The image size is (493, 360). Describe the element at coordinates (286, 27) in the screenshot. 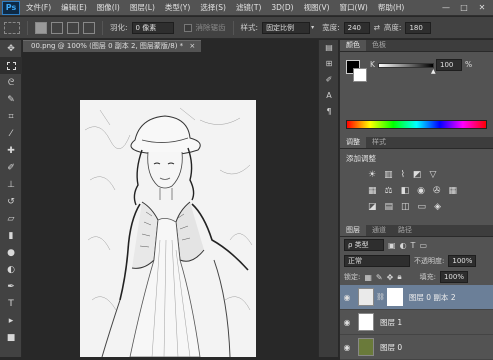

I see `style-select: 固定比例` at that location.